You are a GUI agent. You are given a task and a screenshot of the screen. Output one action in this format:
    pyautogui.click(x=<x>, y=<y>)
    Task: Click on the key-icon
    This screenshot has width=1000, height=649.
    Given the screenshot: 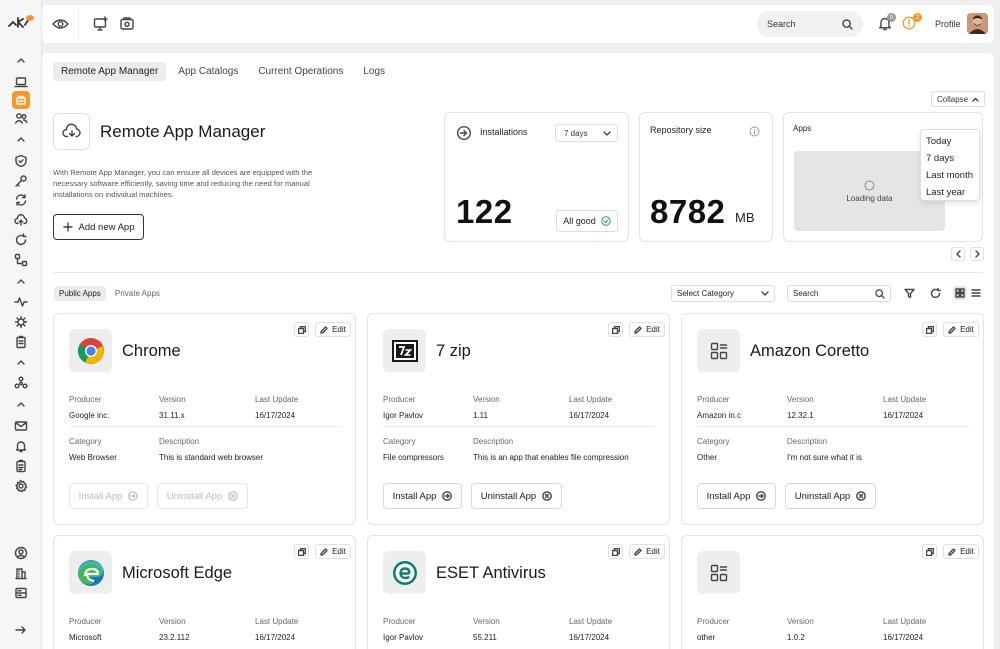 What is the action you would take?
    pyautogui.click(x=21, y=181)
    